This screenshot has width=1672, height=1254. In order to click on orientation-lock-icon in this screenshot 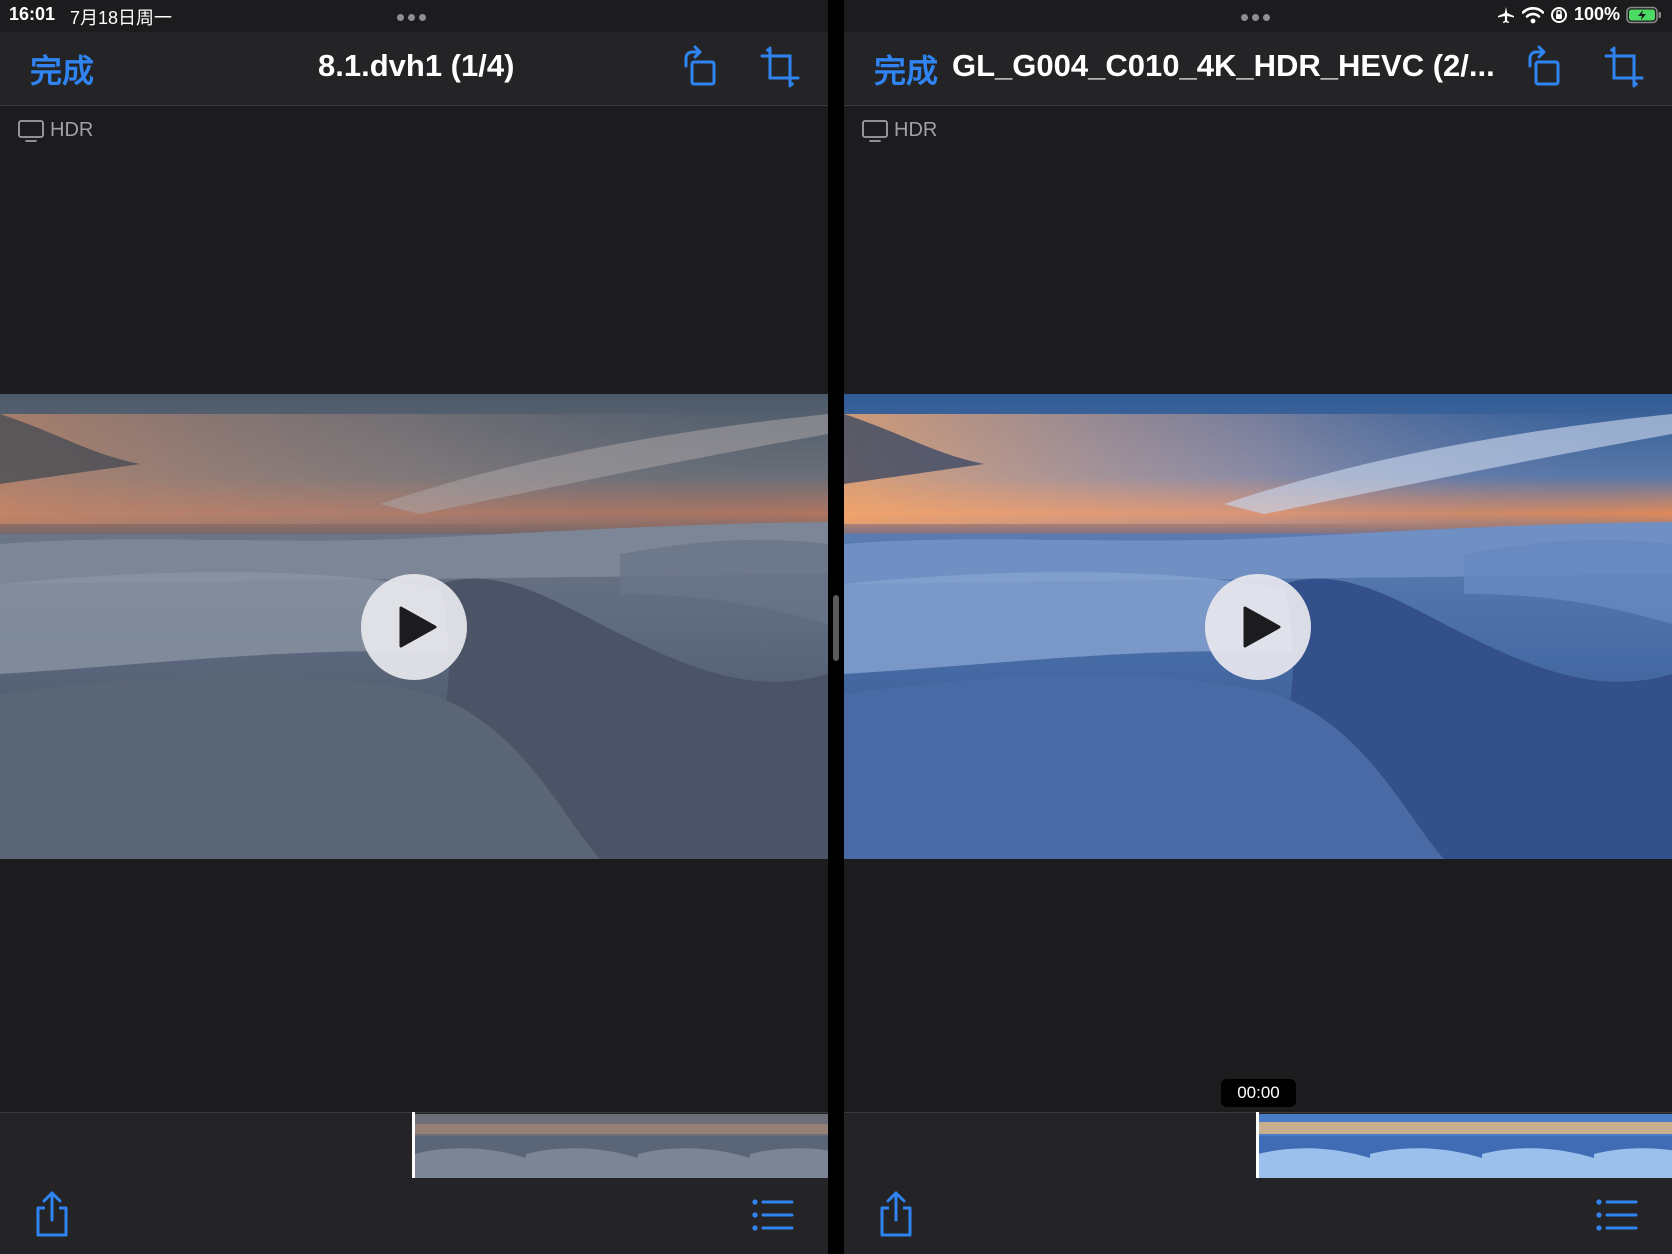, I will do `click(1558, 14)`.